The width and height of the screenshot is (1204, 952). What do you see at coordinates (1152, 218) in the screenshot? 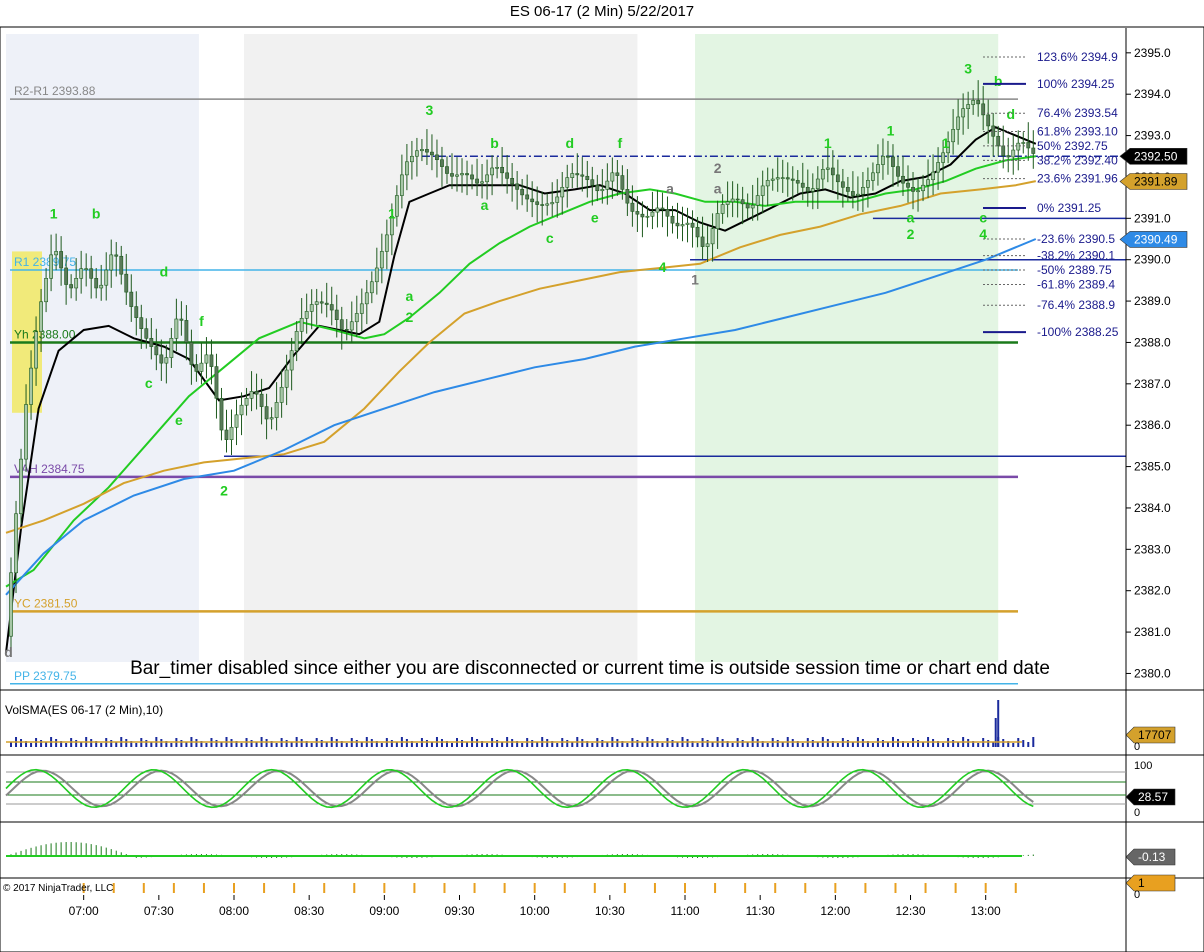
I see `axis-tick-label: 2391.0` at bounding box center [1152, 218].